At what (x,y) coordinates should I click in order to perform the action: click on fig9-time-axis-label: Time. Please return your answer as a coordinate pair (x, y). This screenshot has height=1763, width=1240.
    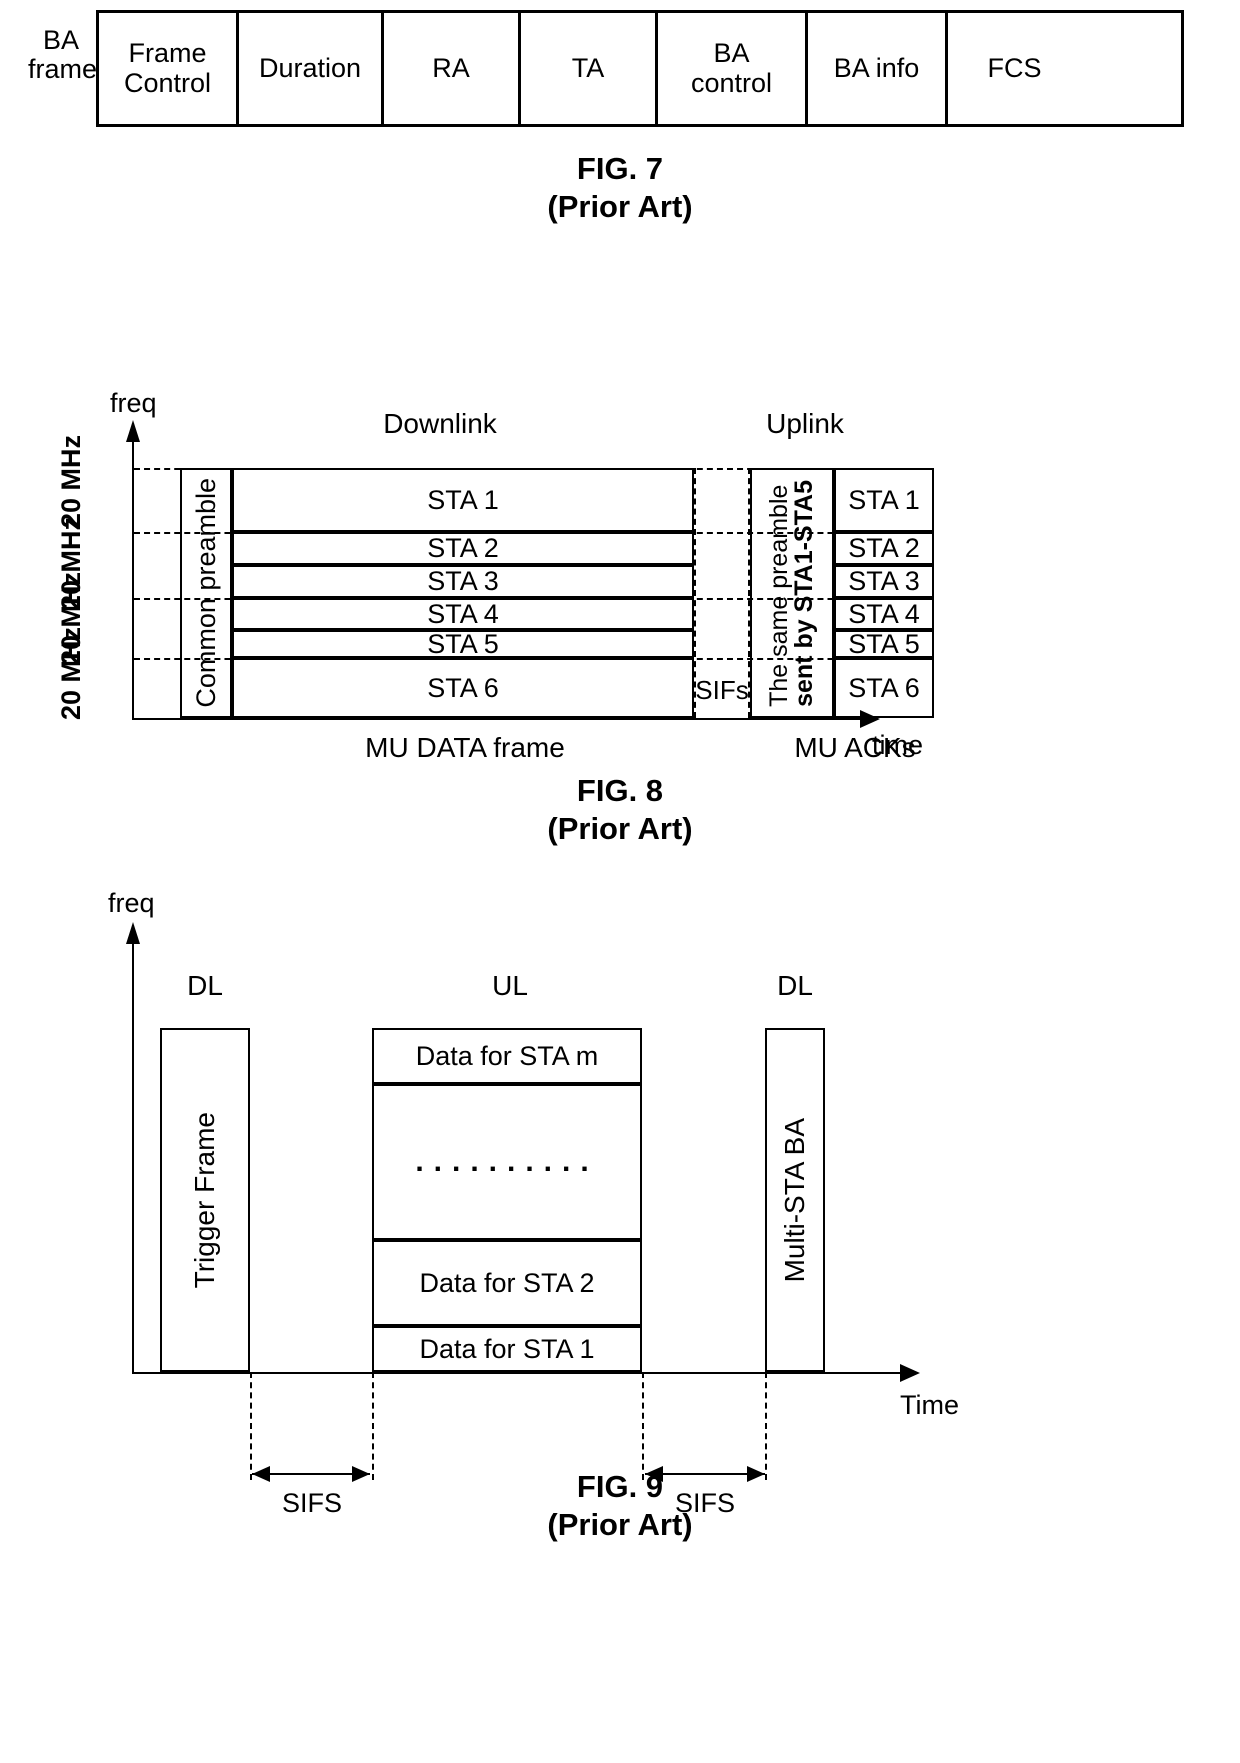
    Looking at the image, I should click on (929, 1405).